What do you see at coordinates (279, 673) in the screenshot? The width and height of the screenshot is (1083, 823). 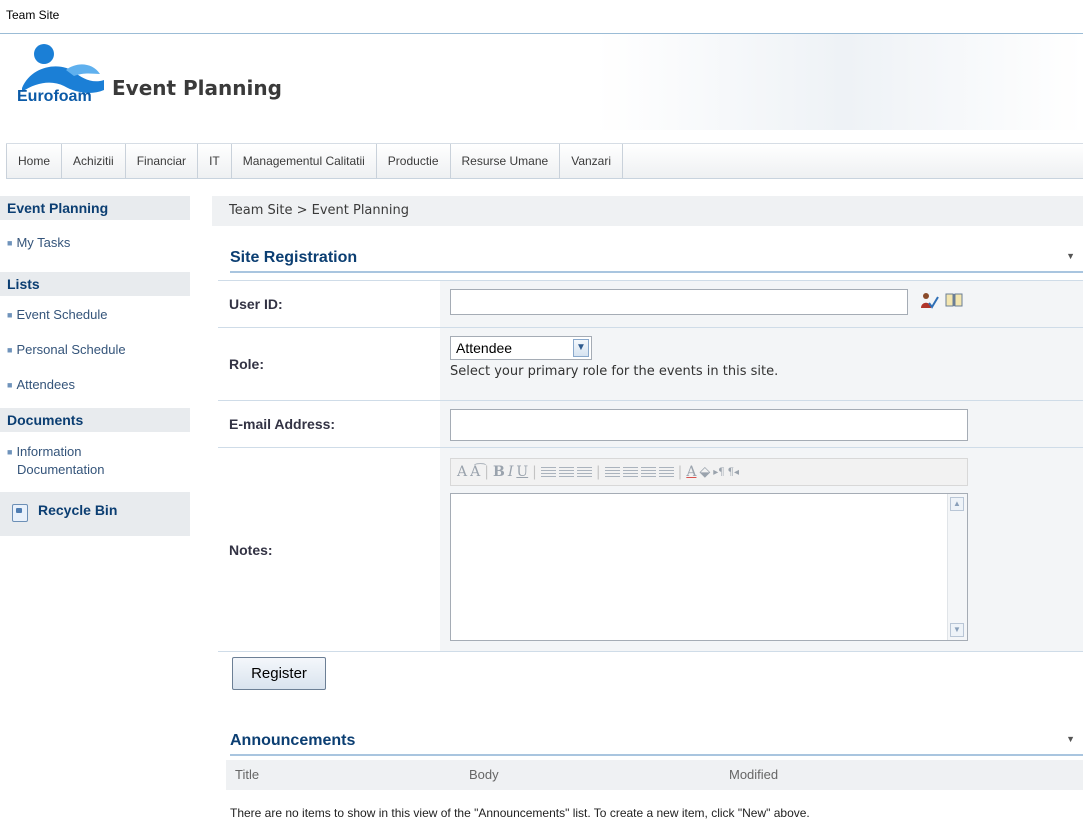 I see `register-button: Register` at bounding box center [279, 673].